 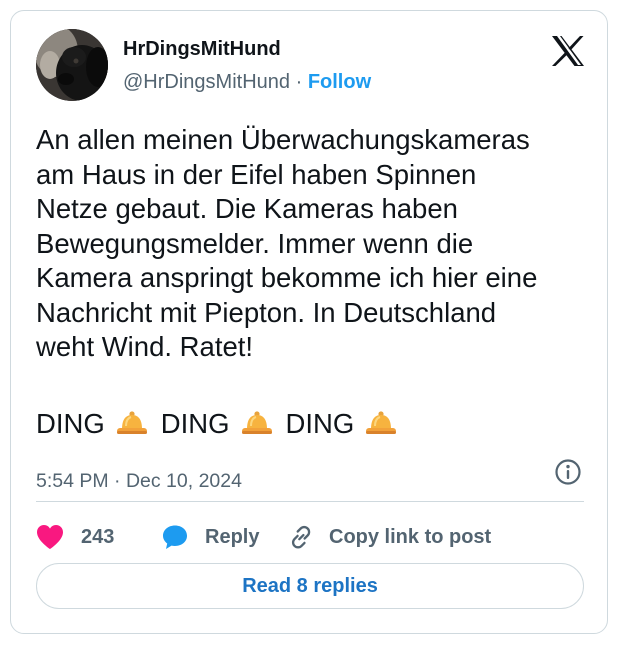 What do you see at coordinates (310, 501) in the screenshot?
I see `divider` at bounding box center [310, 501].